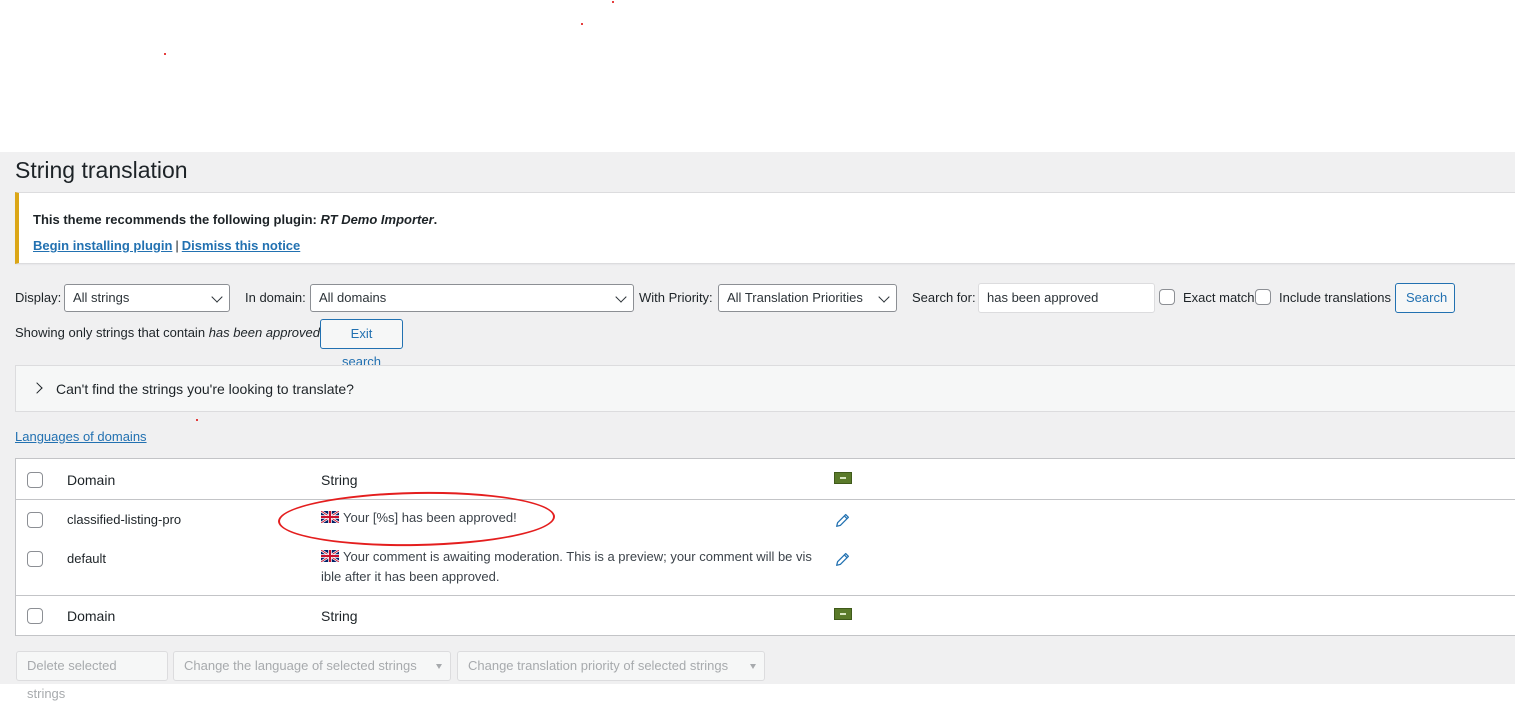 This screenshot has width=1515, height=708. Describe the element at coordinates (676, 297) in the screenshot. I see `priority-label: With Priority:` at that location.